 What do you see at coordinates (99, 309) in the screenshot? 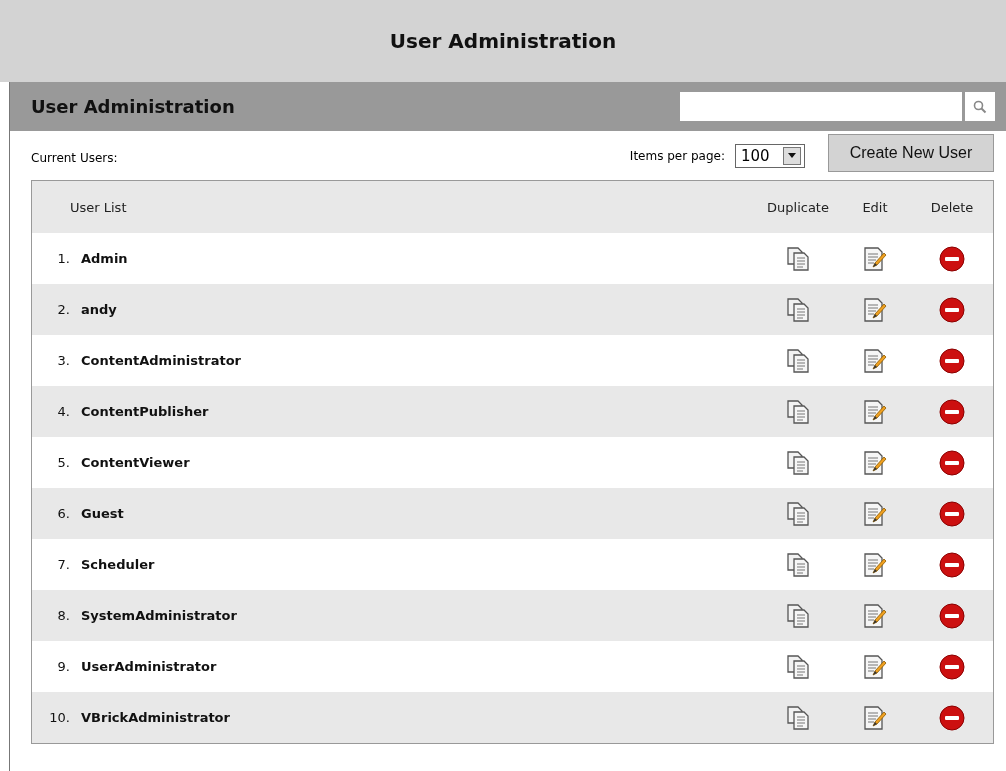
I see `user-name: andy` at bounding box center [99, 309].